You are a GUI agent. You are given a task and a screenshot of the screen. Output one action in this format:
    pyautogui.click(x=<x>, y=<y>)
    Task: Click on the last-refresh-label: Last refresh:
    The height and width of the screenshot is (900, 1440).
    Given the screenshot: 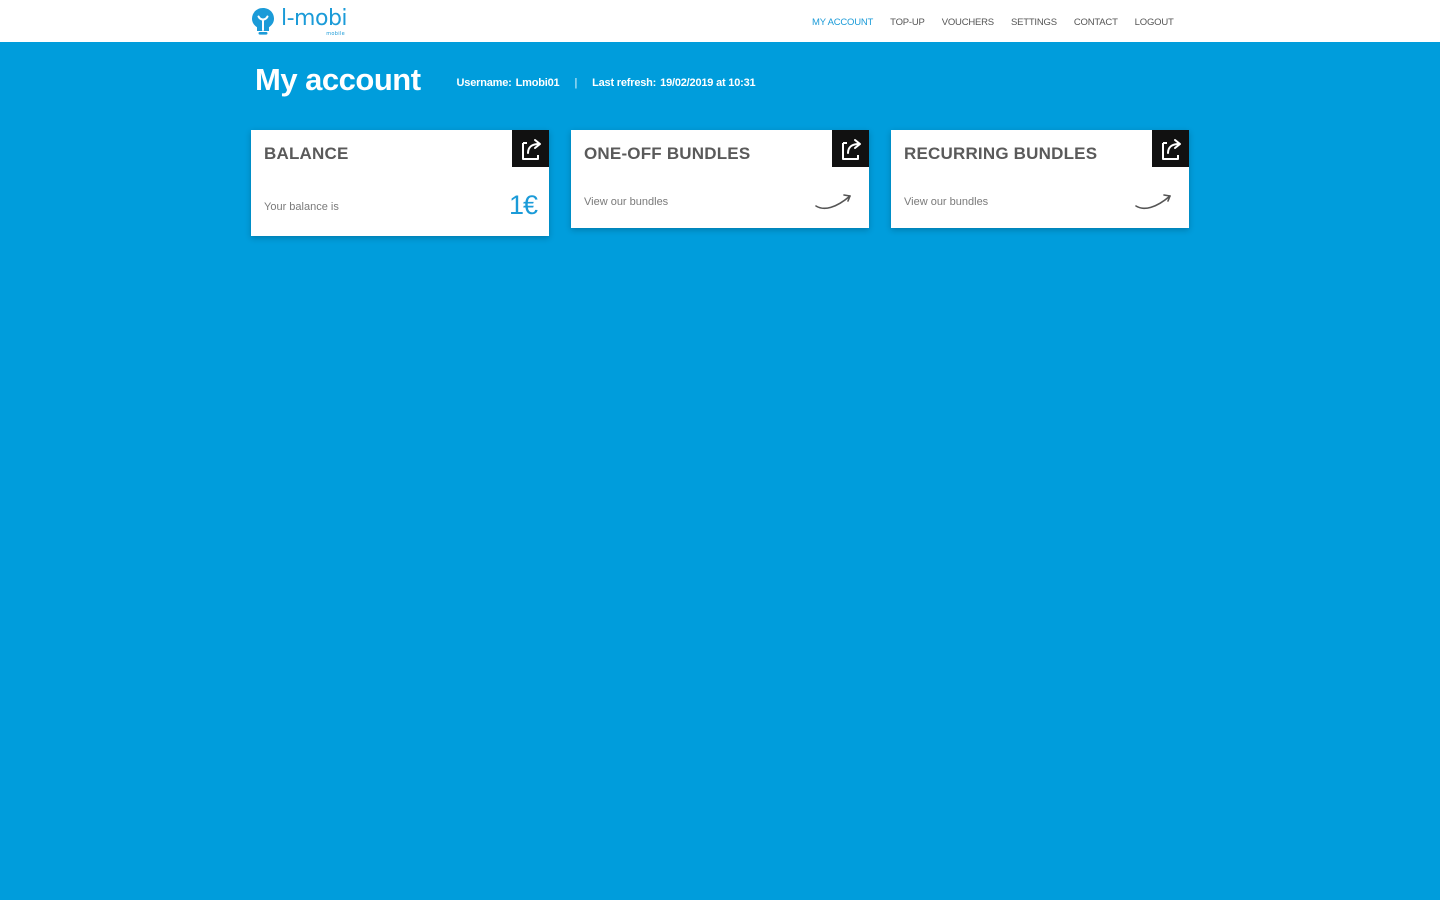 What is the action you would take?
    pyautogui.click(x=624, y=83)
    